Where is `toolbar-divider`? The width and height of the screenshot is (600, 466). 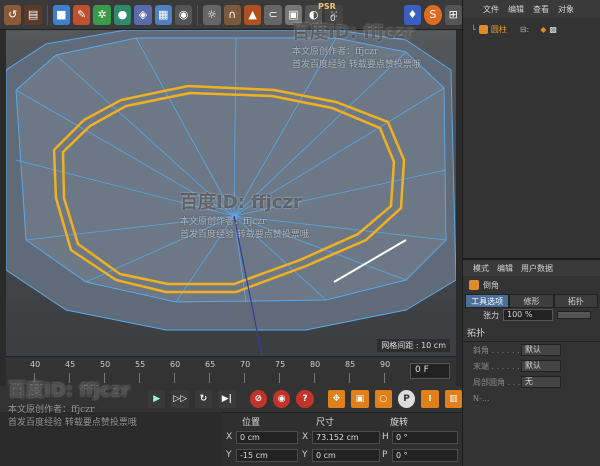 toolbar-divider is located at coordinates (198, 14).